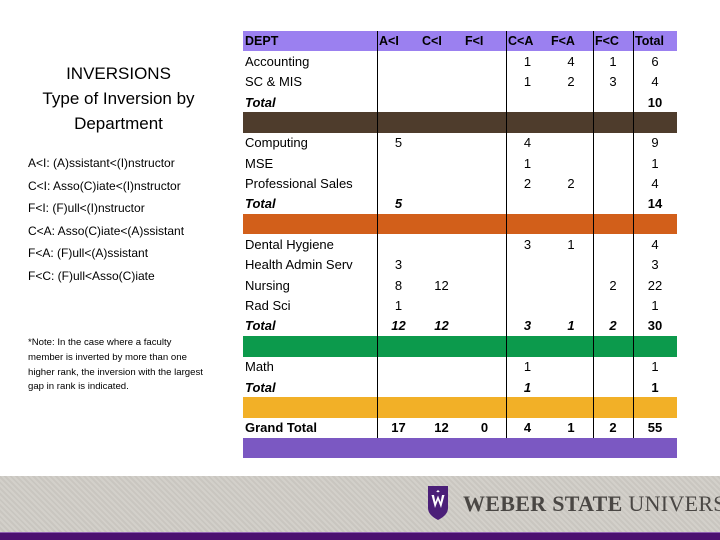 Image resolution: width=720 pixels, height=540 pixels. I want to click on value-cell: 55, so click(655, 428).